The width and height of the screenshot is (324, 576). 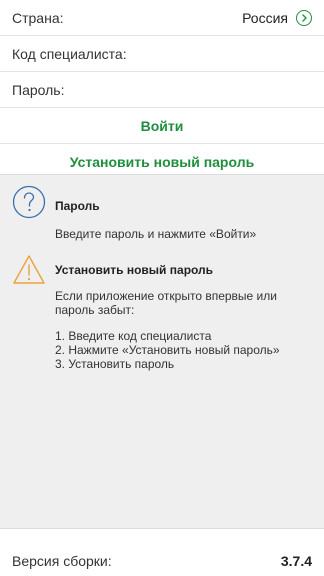 What do you see at coordinates (38, 89) in the screenshot?
I see `password-label: Пароль:` at bounding box center [38, 89].